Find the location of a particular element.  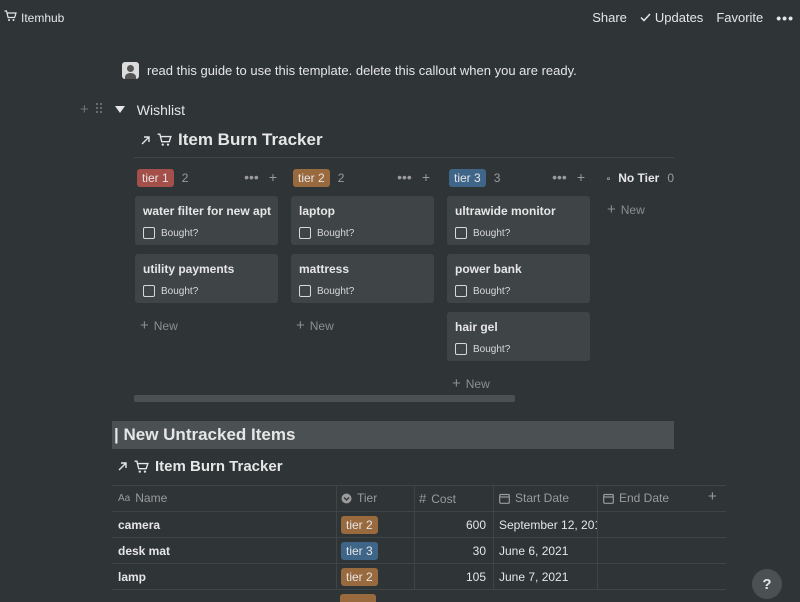

board-card: mattress Bought? is located at coordinates (362, 278).